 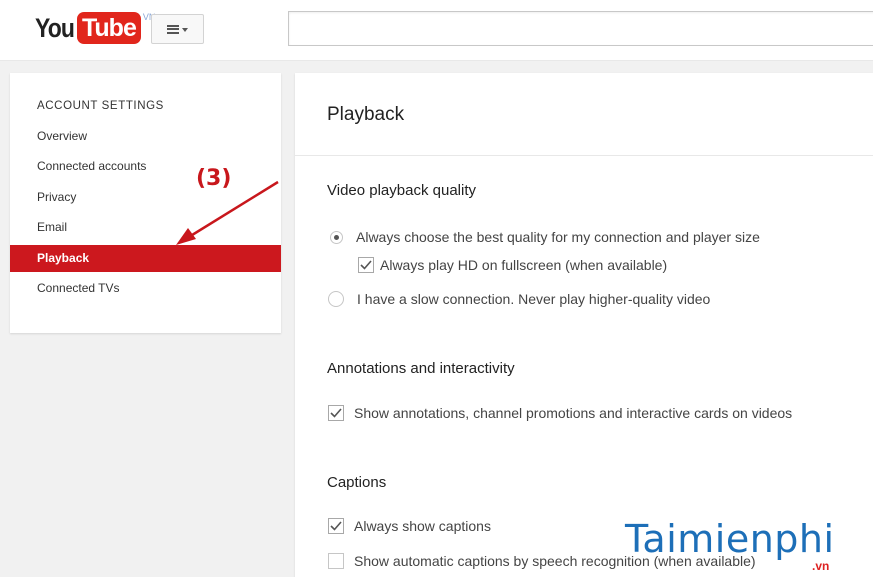 What do you see at coordinates (357, 482) in the screenshot?
I see `section-title-captions: Captions` at bounding box center [357, 482].